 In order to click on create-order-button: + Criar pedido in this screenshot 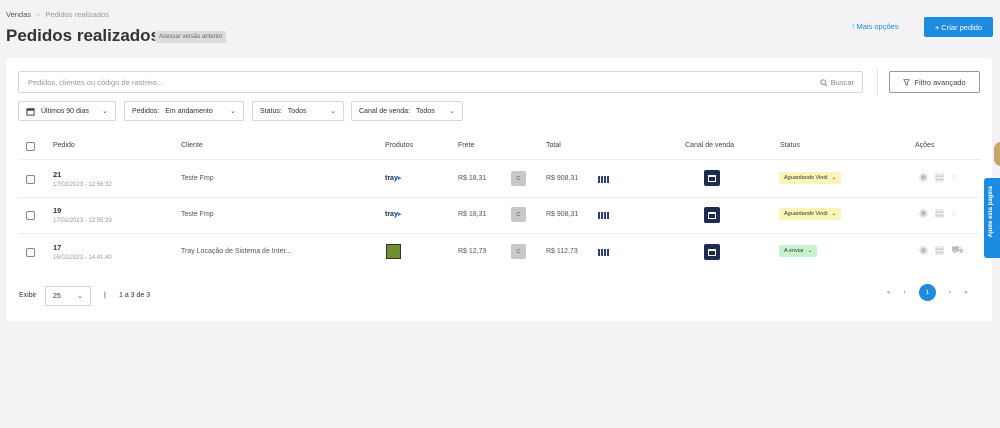, I will do `click(958, 27)`.